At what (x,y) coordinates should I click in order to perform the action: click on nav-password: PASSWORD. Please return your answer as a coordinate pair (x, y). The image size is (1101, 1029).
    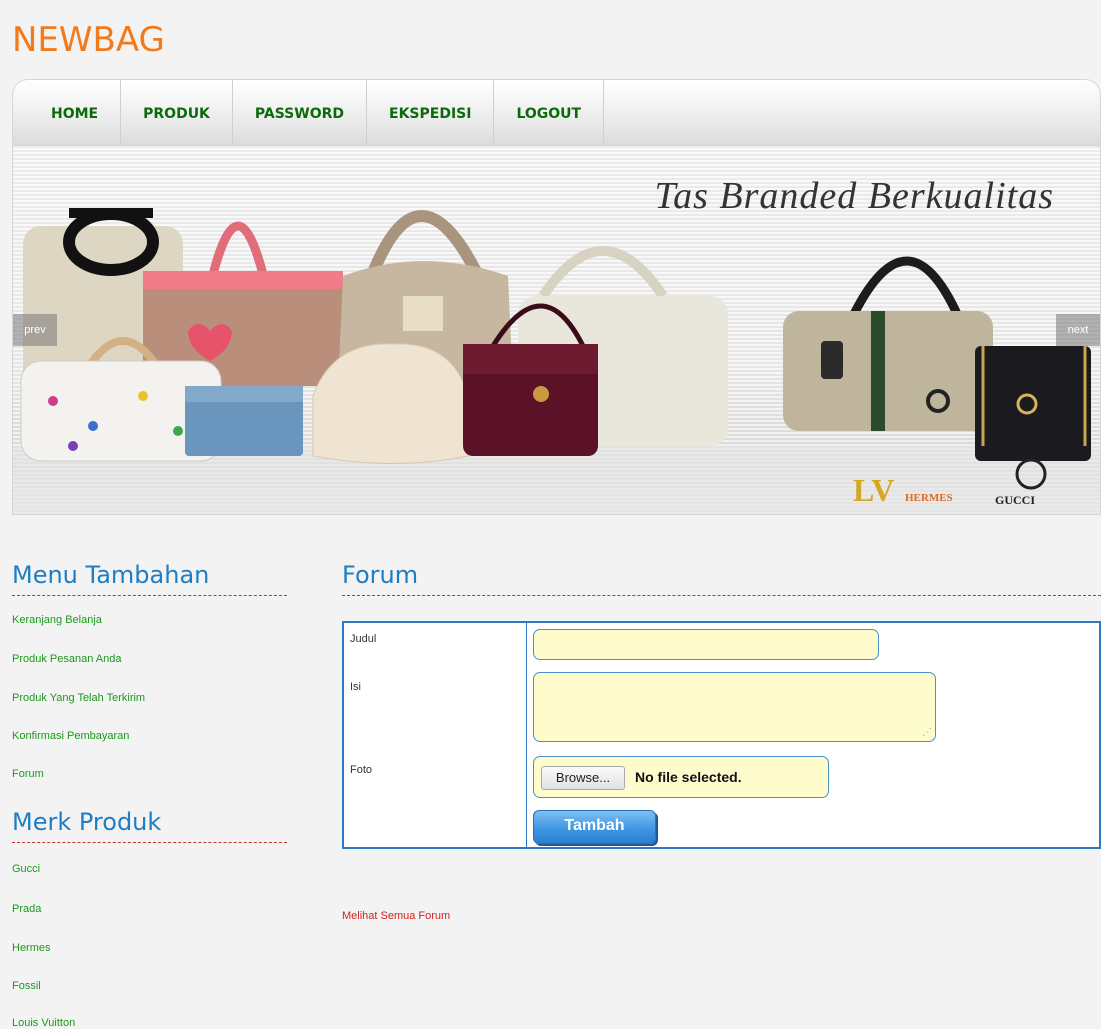
    Looking at the image, I should click on (300, 113).